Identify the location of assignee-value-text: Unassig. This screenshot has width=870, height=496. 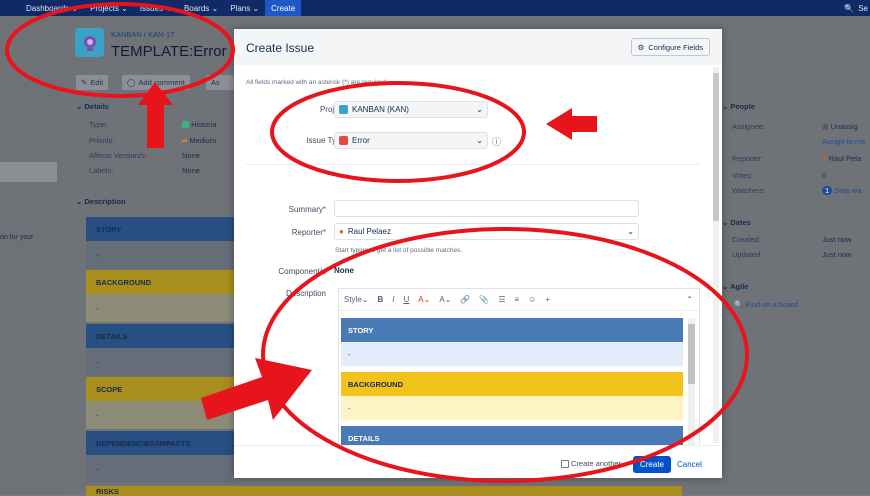
(844, 126).